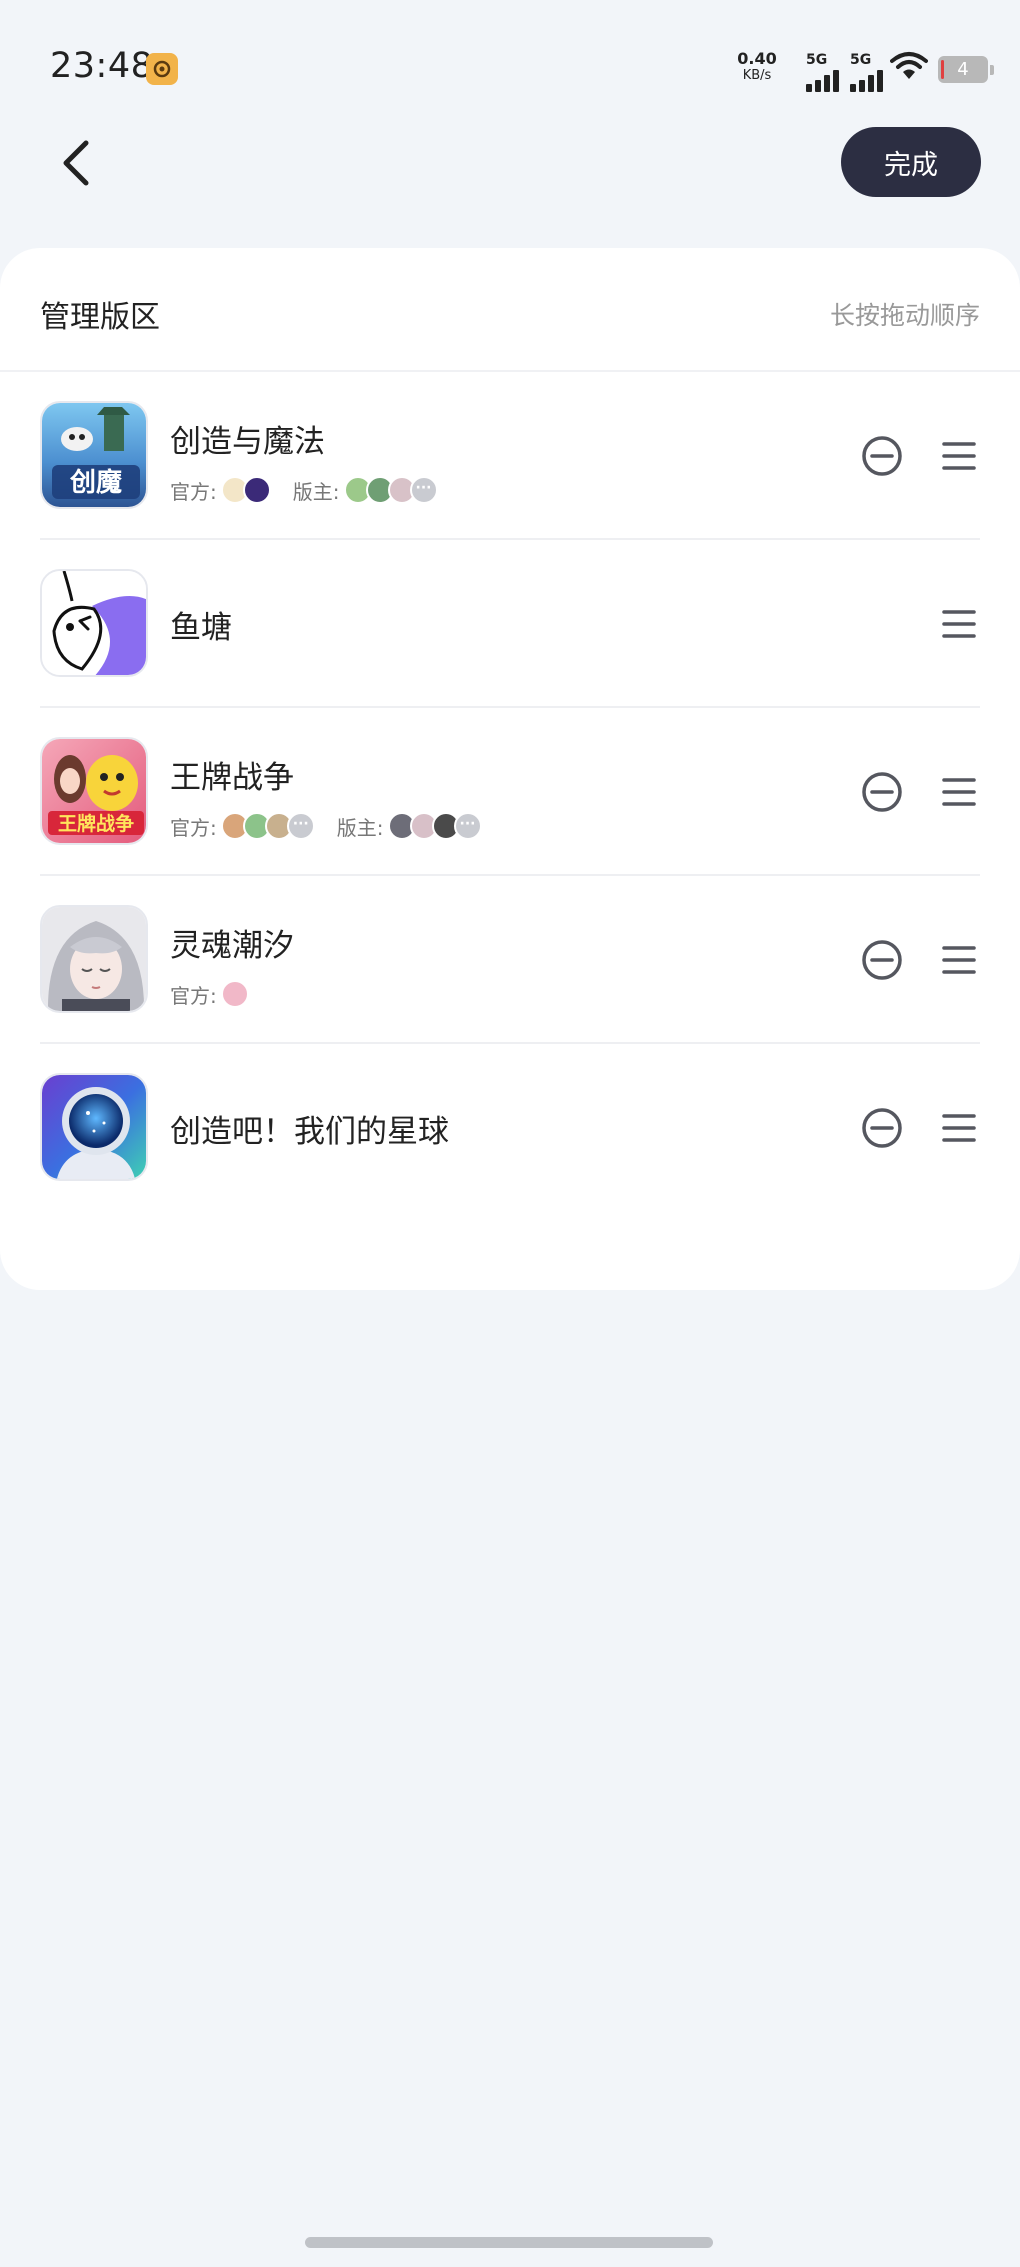 This screenshot has width=1020, height=2267. Describe the element at coordinates (904, 315) in the screenshot. I see `drag-hint: 长按拖动顺序` at that location.